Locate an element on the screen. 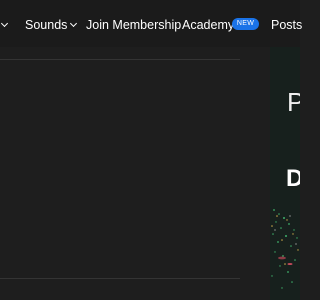 This screenshot has width=320, height=300. nav-item-join-membership: Join Membership is located at coordinates (133, 25).